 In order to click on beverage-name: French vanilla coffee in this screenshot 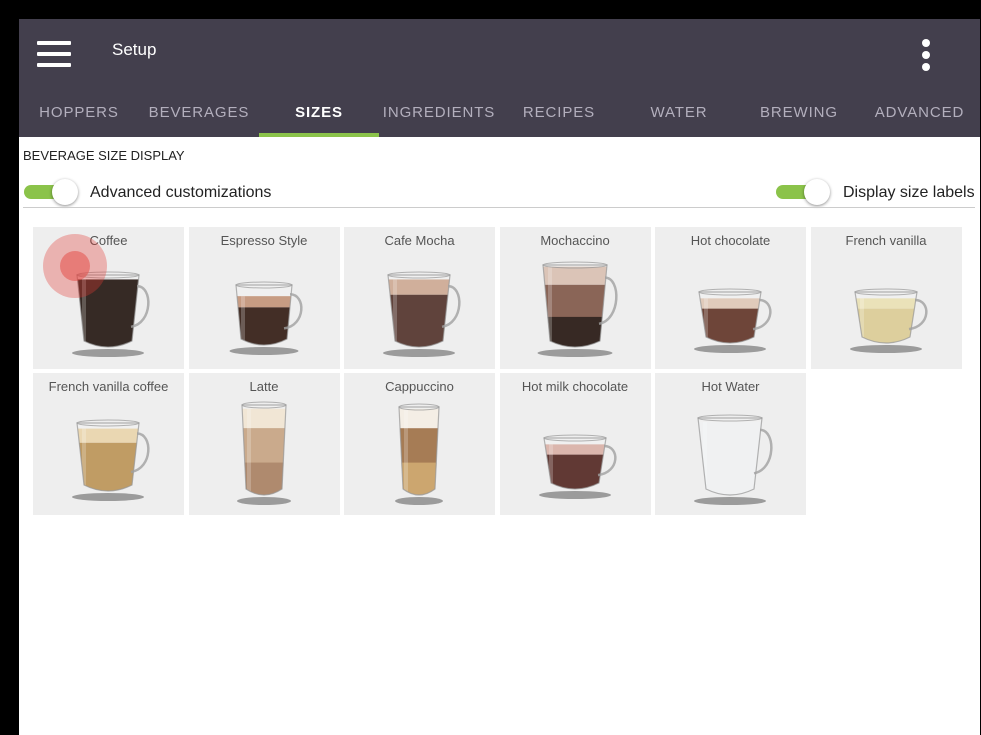, I will do `click(108, 386)`.